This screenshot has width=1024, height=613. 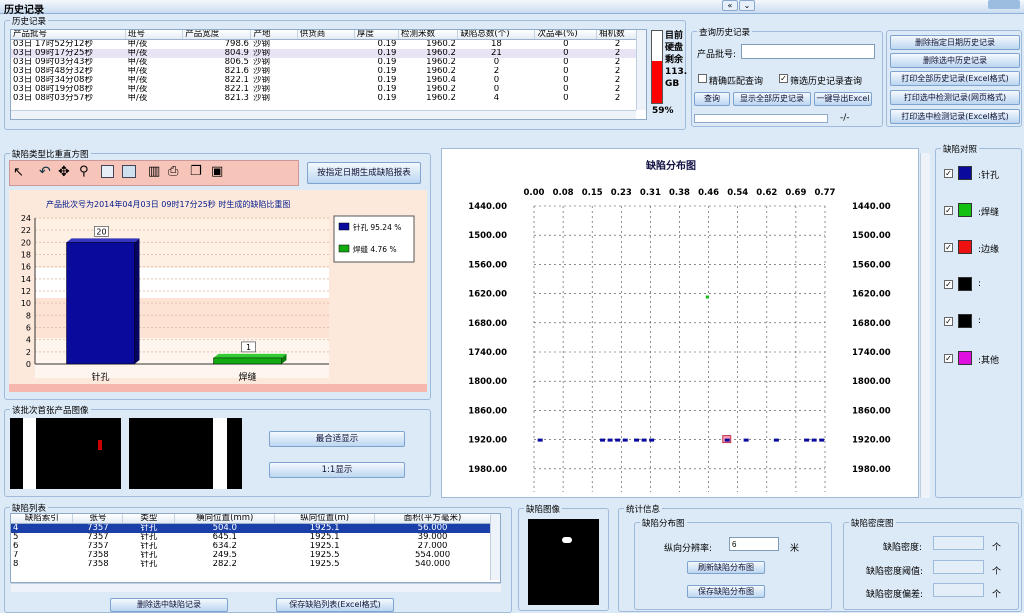 What do you see at coordinates (173, 171) in the screenshot?
I see `print-icon: ⎙` at bounding box center [173, 171].